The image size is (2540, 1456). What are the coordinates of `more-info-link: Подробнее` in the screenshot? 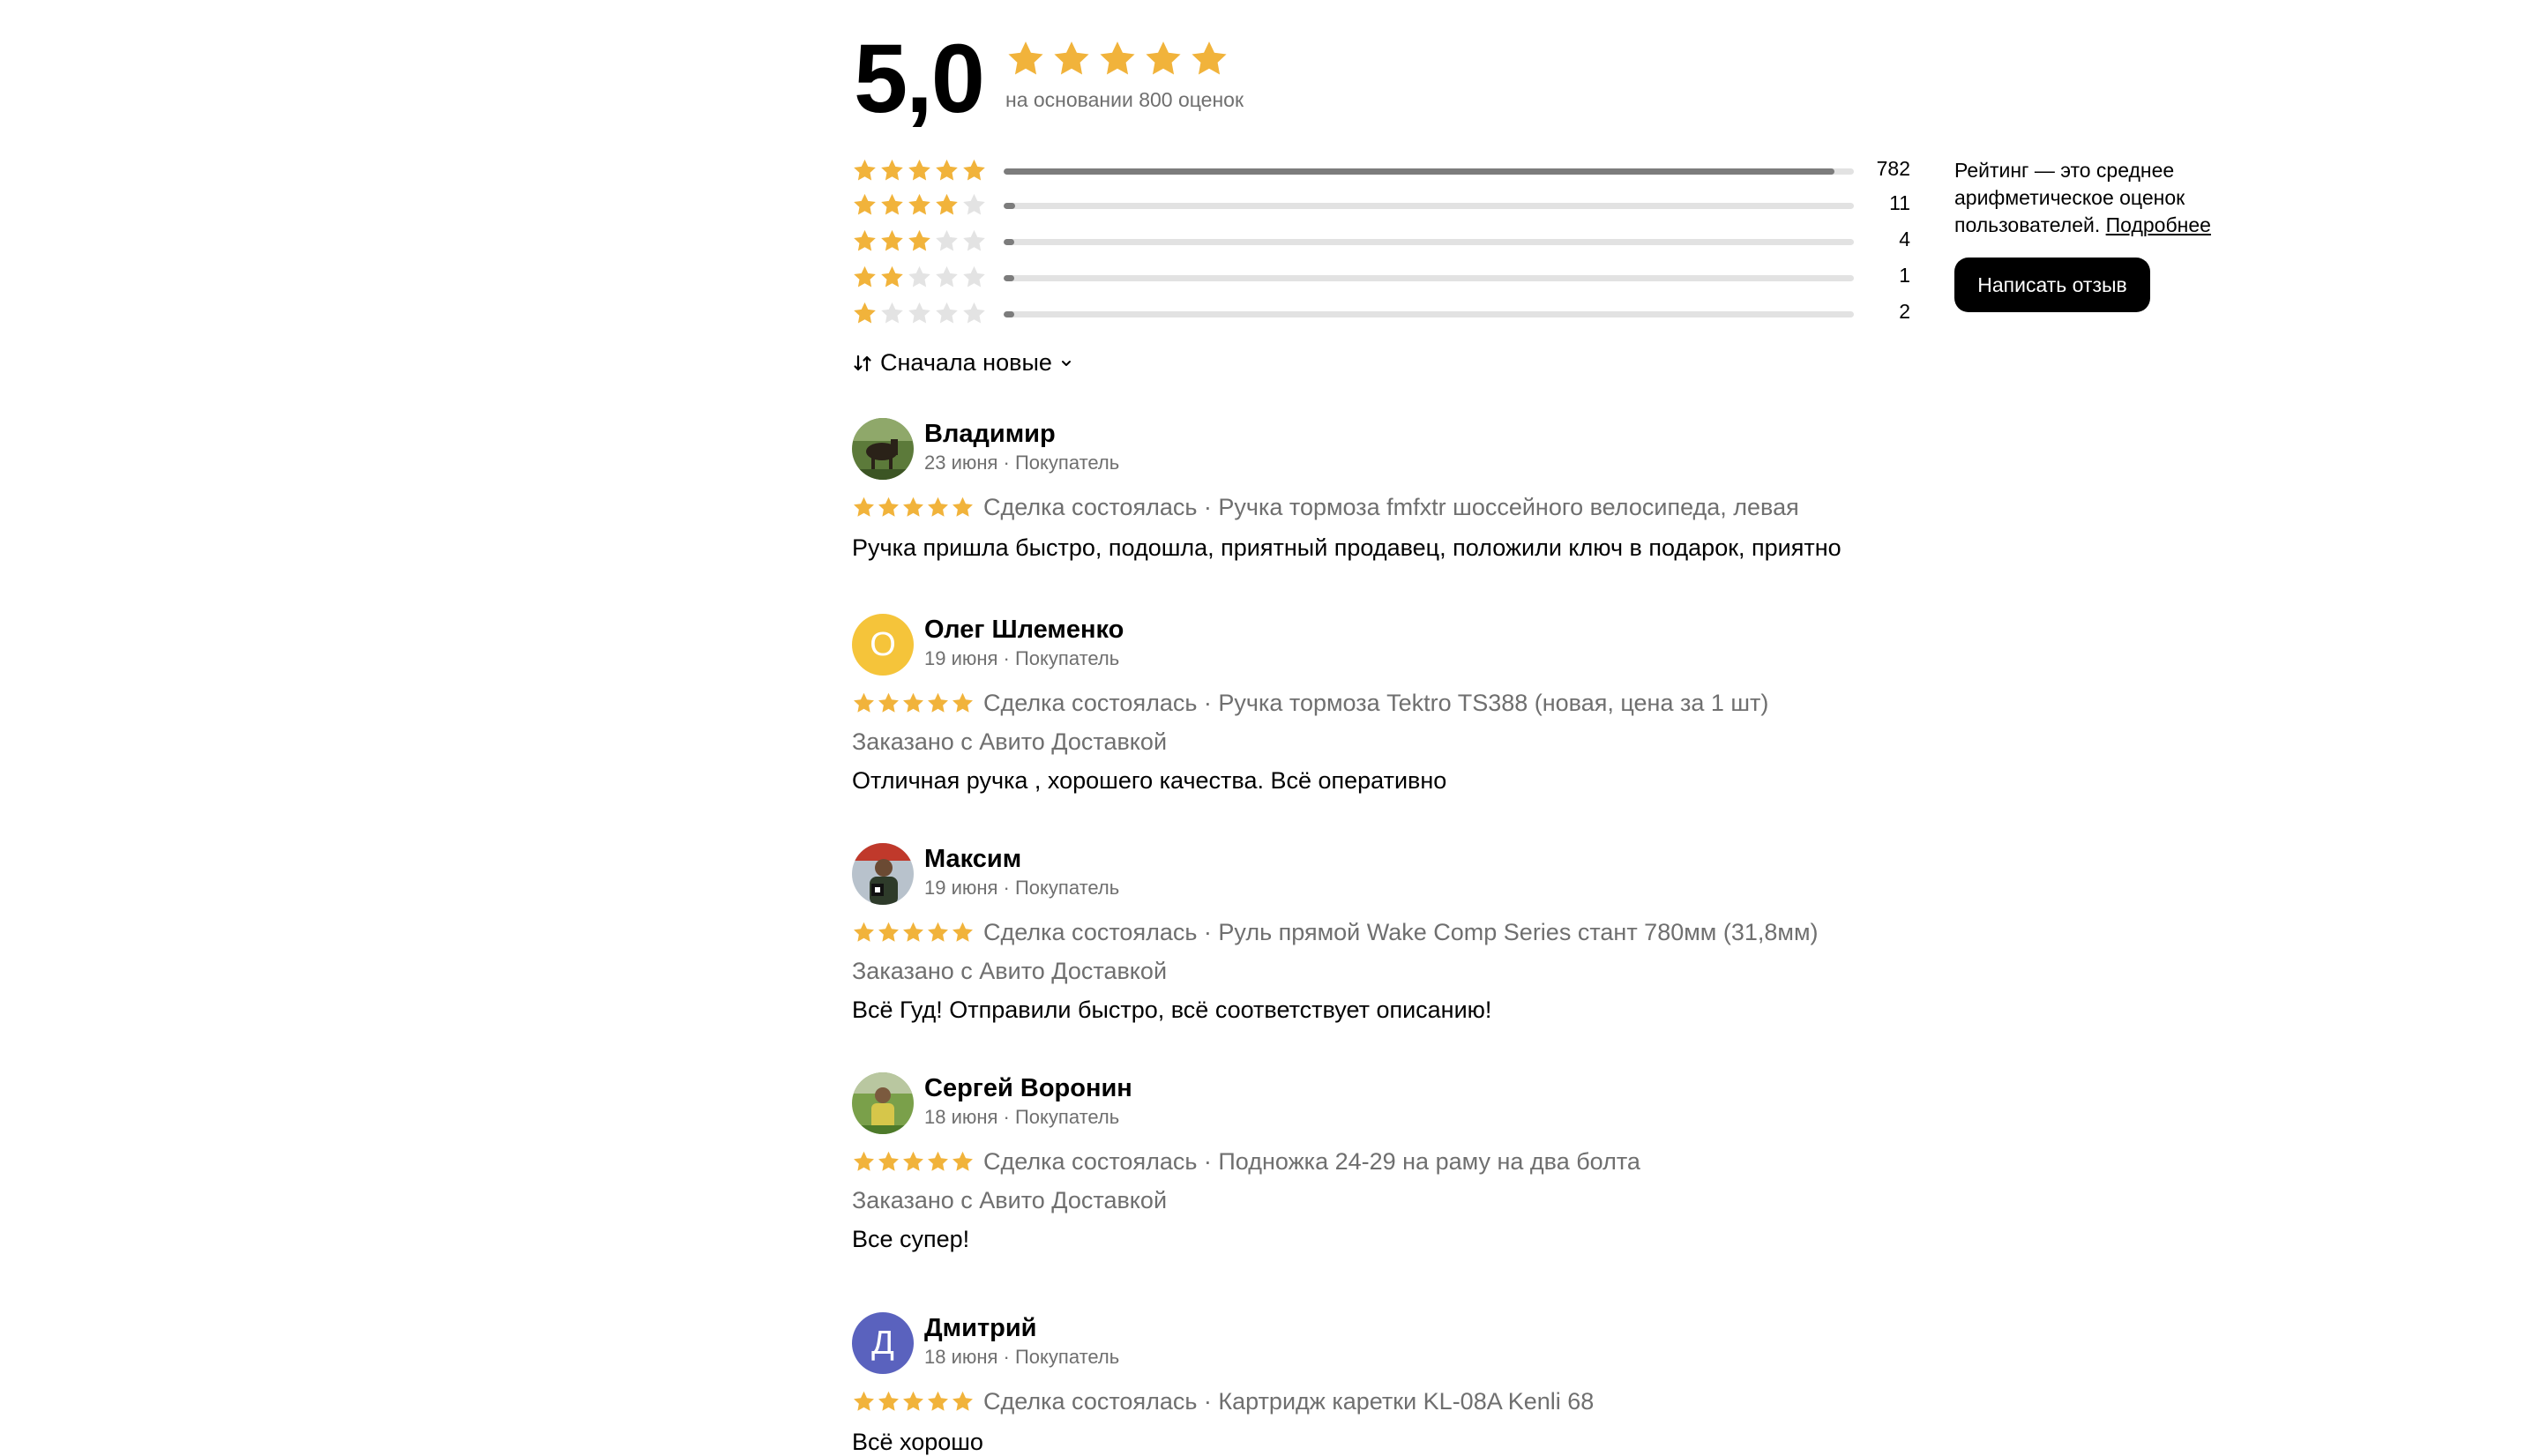 It's located at (2158, 224).